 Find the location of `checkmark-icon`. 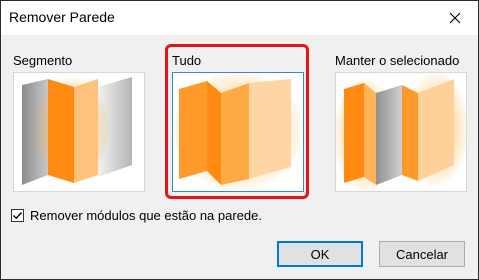

checkmark-icon is located at coordinates (18, 216).